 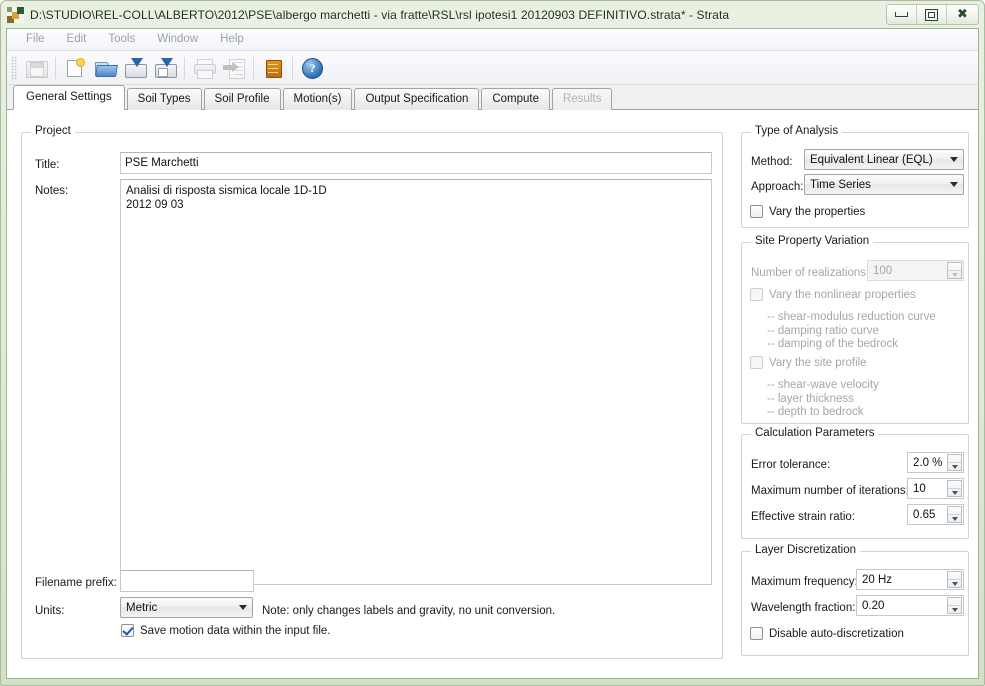 What do you see at coordinates (919, 488) in the screenshot?
I see `max-iterations-value: 10` at bounding box center [919, 488].